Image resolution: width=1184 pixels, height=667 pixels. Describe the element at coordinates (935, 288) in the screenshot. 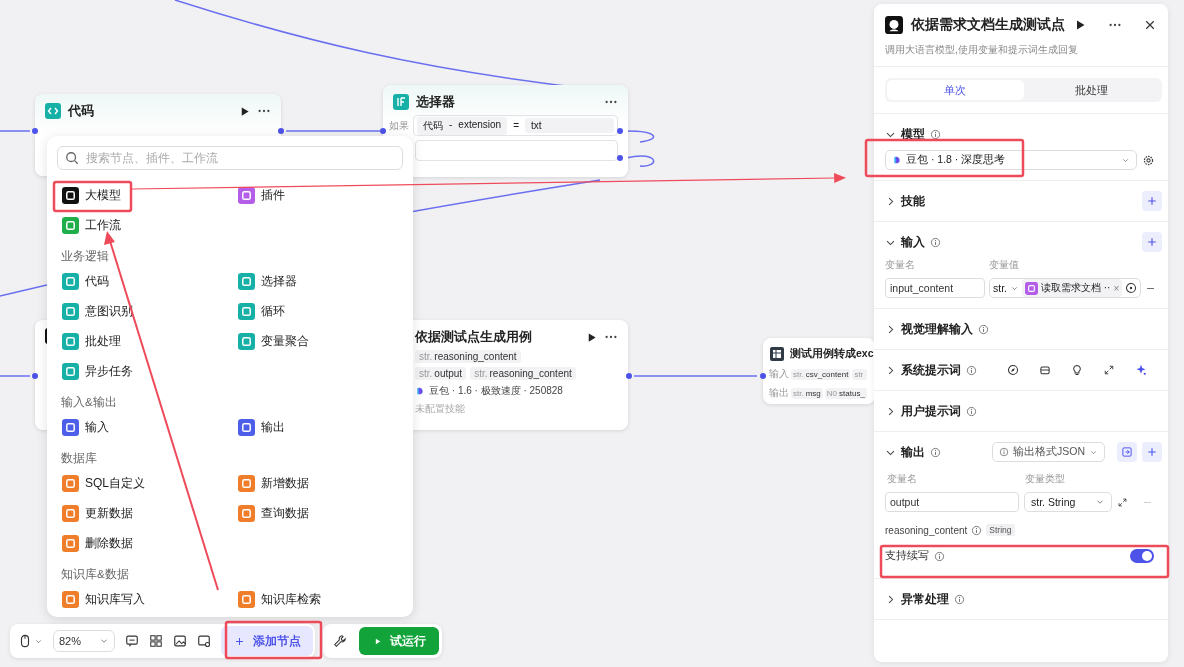

I see `input-field: input_content` at that location.